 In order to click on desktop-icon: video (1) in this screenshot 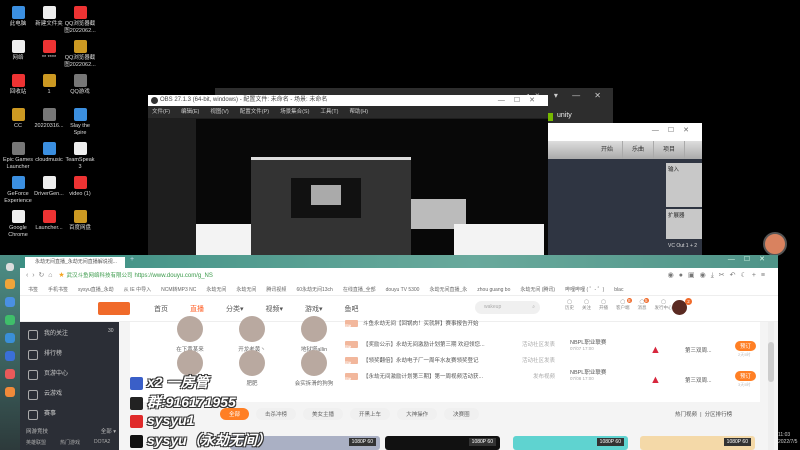, I will do `click(80, 187)`.